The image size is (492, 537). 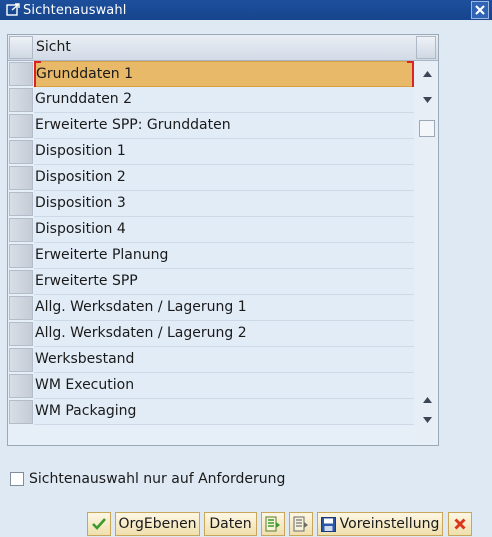 I want to click on select-all-icon, so click(x=273, y=524).